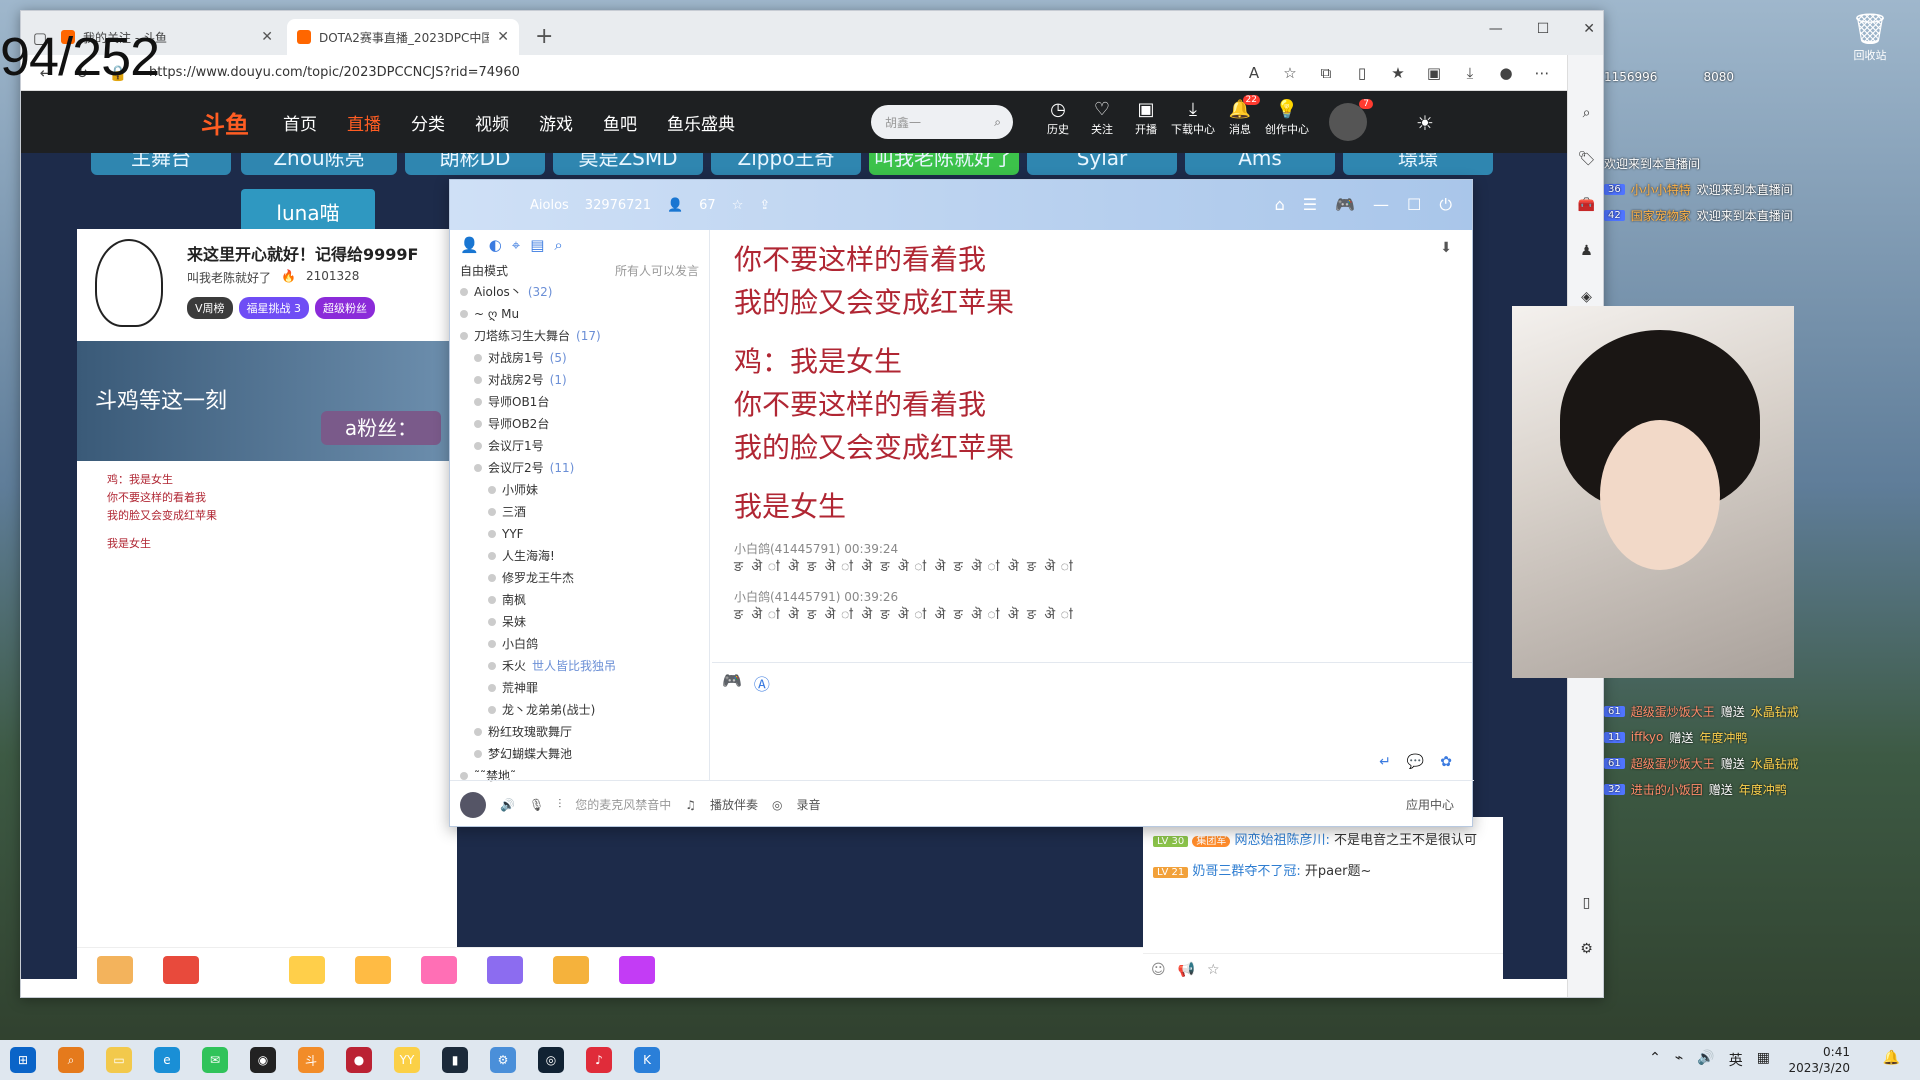 Image resolution: width=1920 pixels, height=1080 pixels. I want to click on channel-tree-item: 荒神罪, so click(579, 688).